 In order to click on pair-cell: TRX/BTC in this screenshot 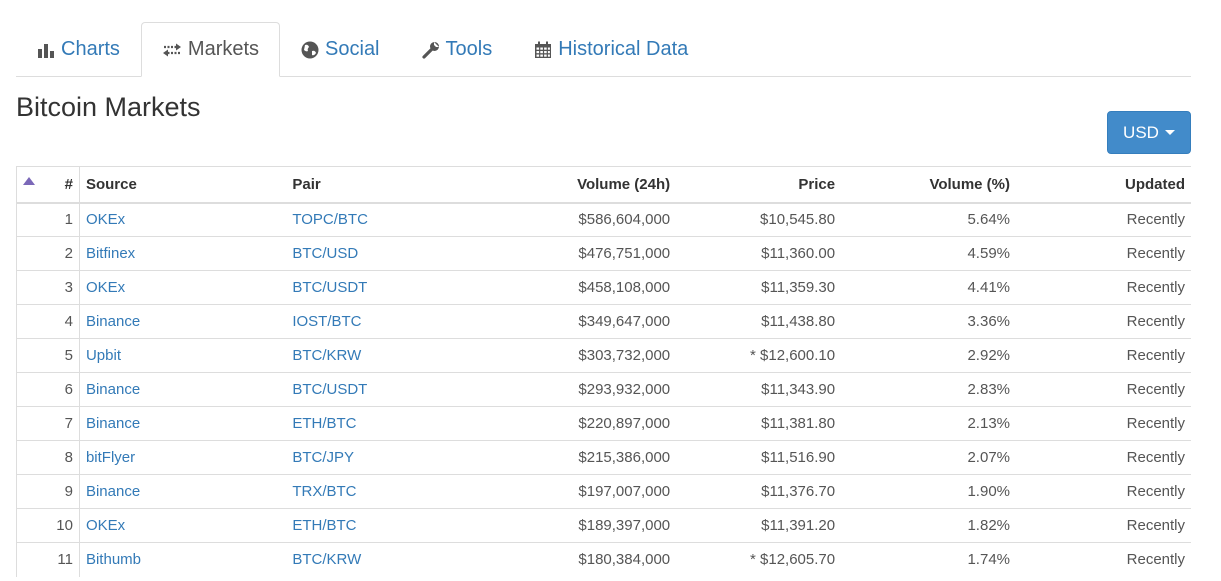, I will do `click(381, 491)`.